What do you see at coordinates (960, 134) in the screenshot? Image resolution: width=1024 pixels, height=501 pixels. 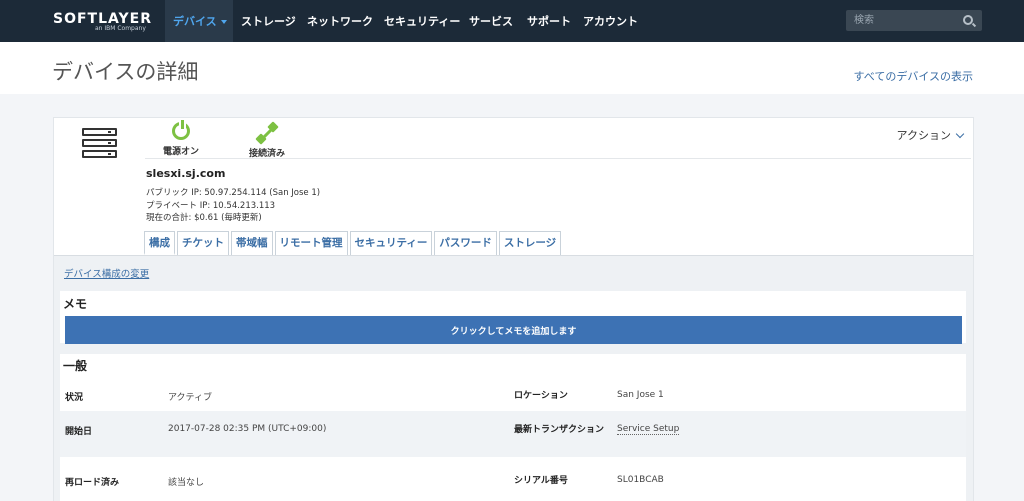 I see `chevron-down-icon` at bounding box center [960, 134].